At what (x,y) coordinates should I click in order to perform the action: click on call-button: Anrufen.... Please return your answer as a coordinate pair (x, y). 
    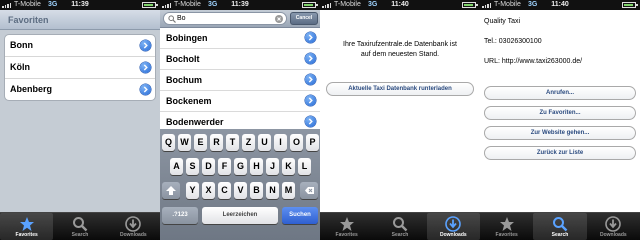
    Looking at the image, I should click on (560, 93).